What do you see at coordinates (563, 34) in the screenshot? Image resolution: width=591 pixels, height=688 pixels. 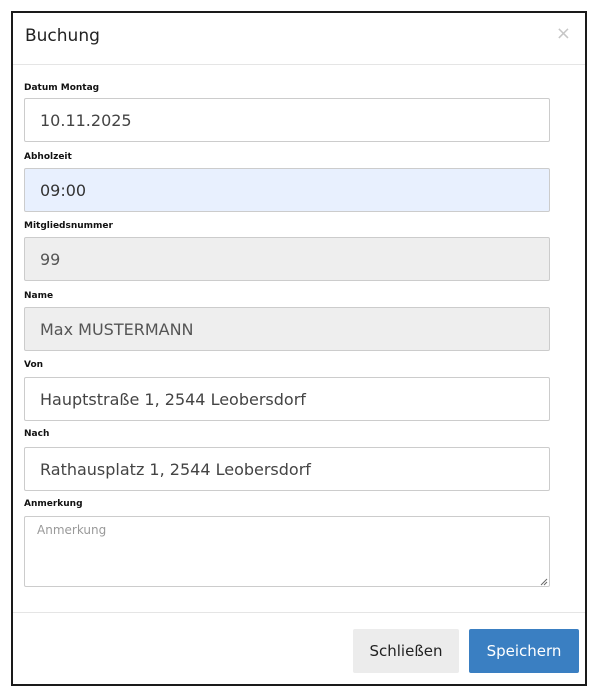 I see `close-icon: ×` at bounding box center [563, 34].